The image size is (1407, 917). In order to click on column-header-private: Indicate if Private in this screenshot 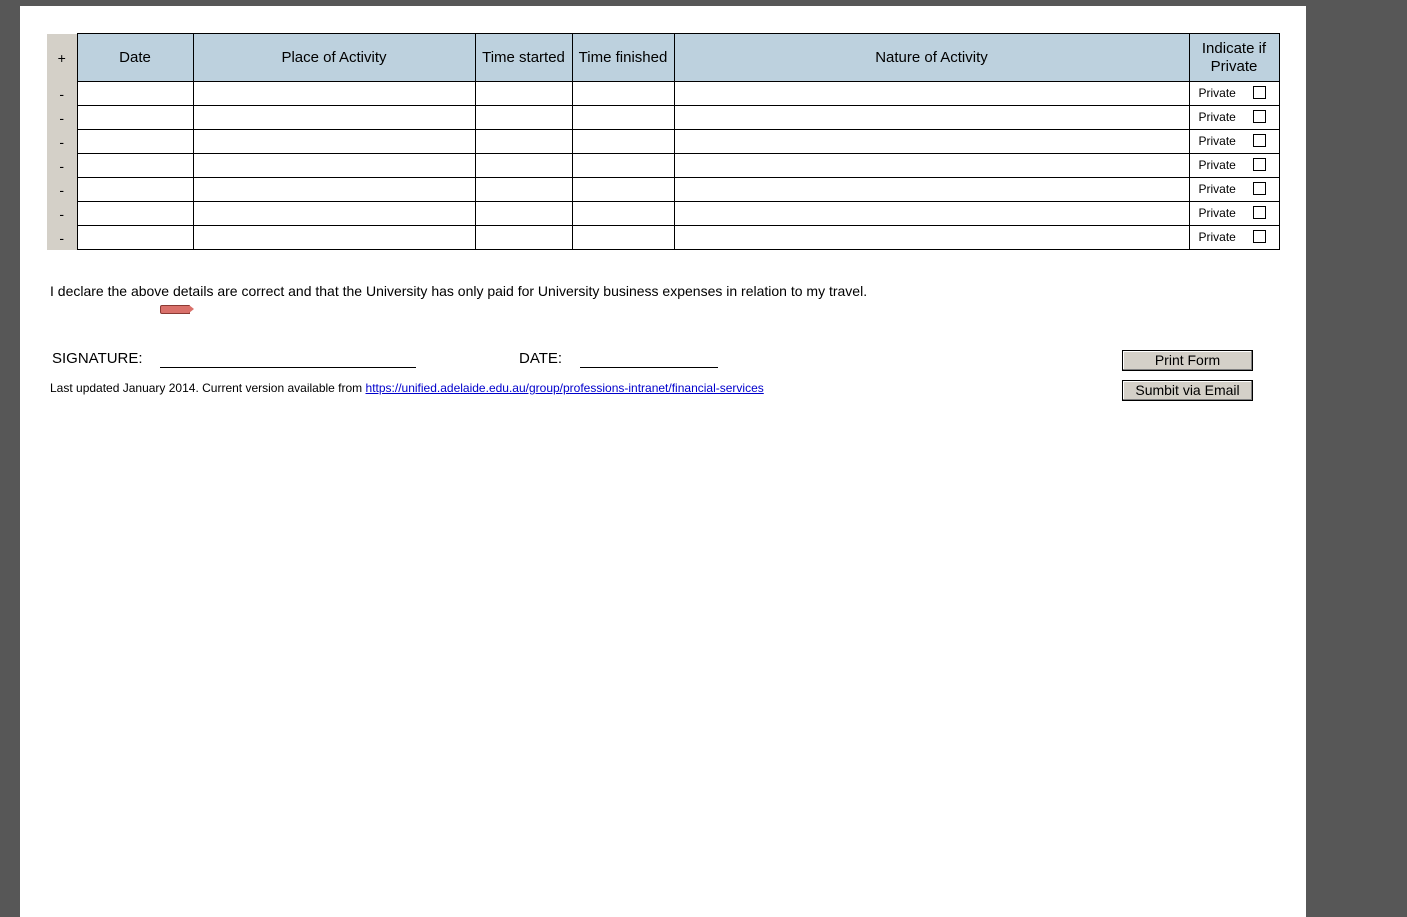, I will do `click(1234, 57)`.